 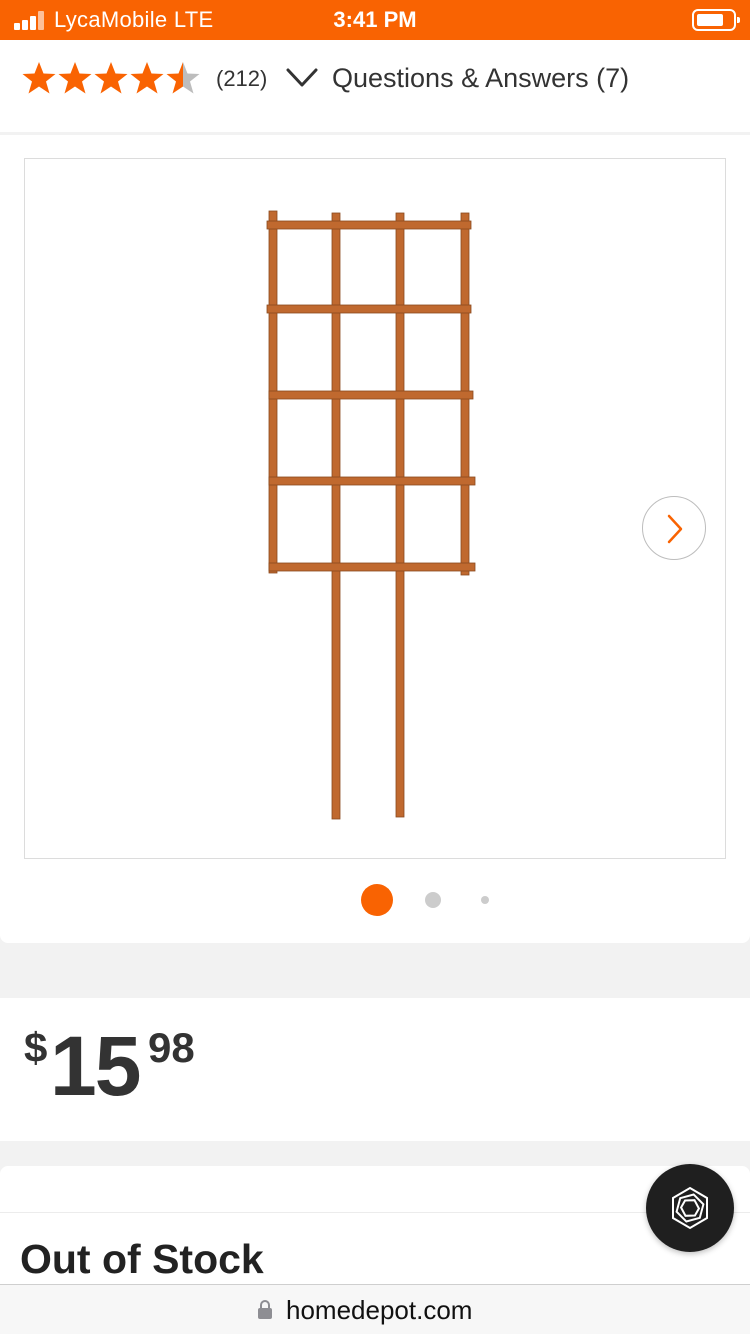 I want to click on browser-url-bar: homedepot.com, so click(x=375, y=1309).